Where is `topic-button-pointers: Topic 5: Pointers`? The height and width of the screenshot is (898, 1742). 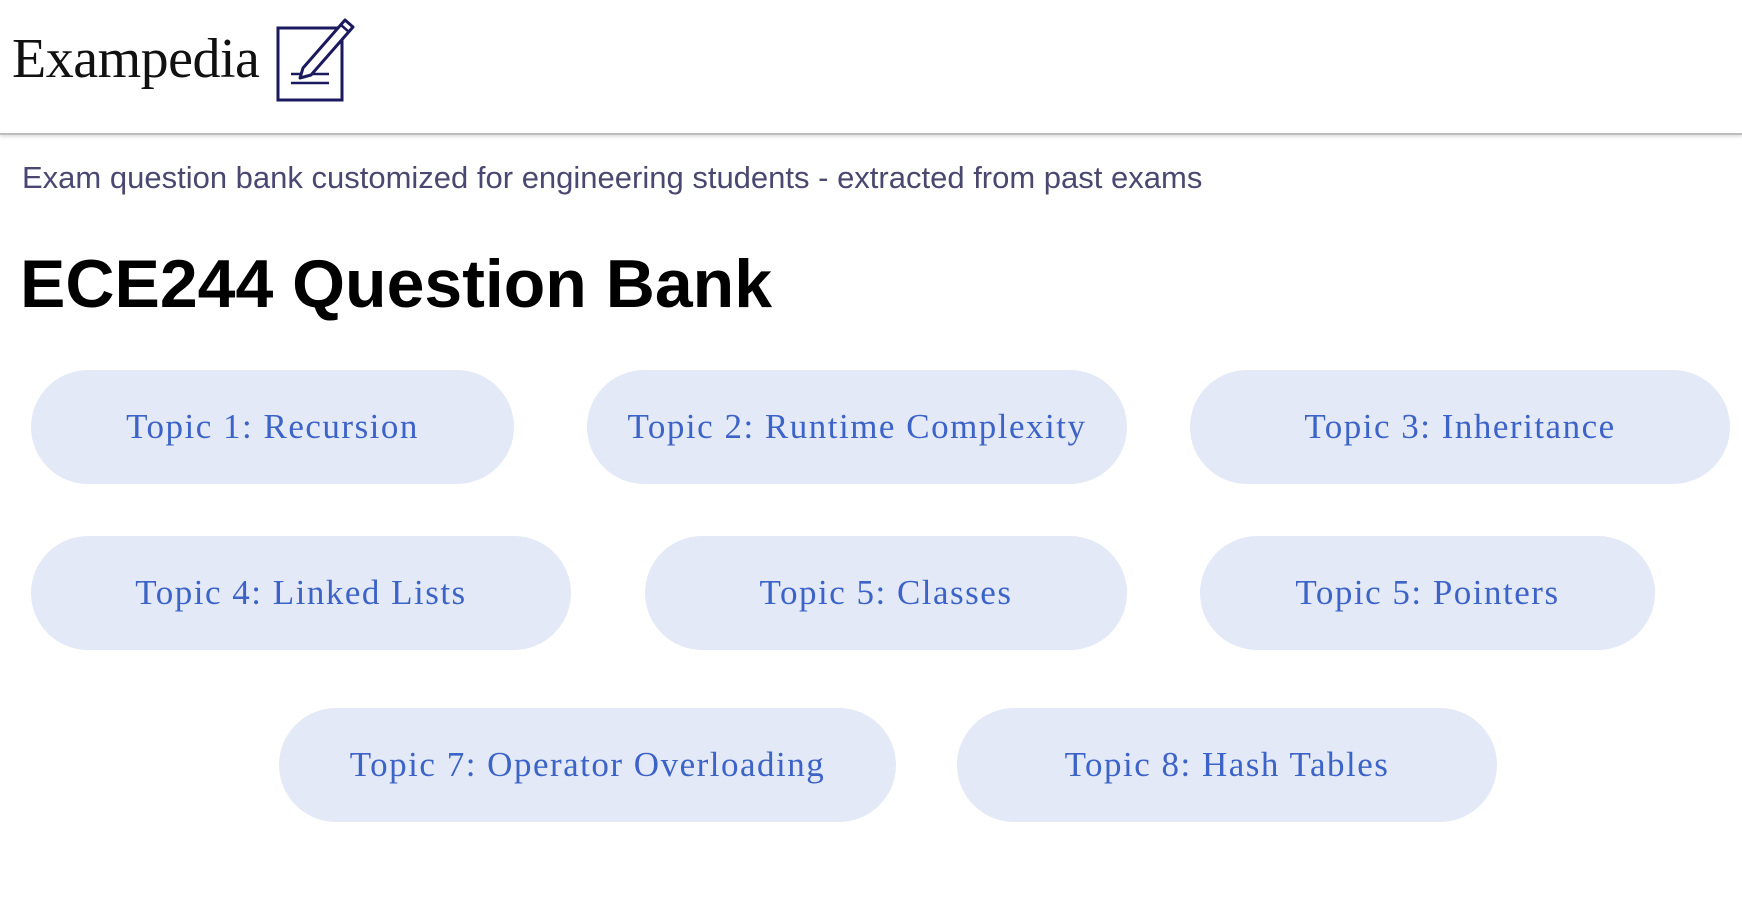
topic-button-pointers: Topic 5: Pointers is located at coordinates (1427, 593).